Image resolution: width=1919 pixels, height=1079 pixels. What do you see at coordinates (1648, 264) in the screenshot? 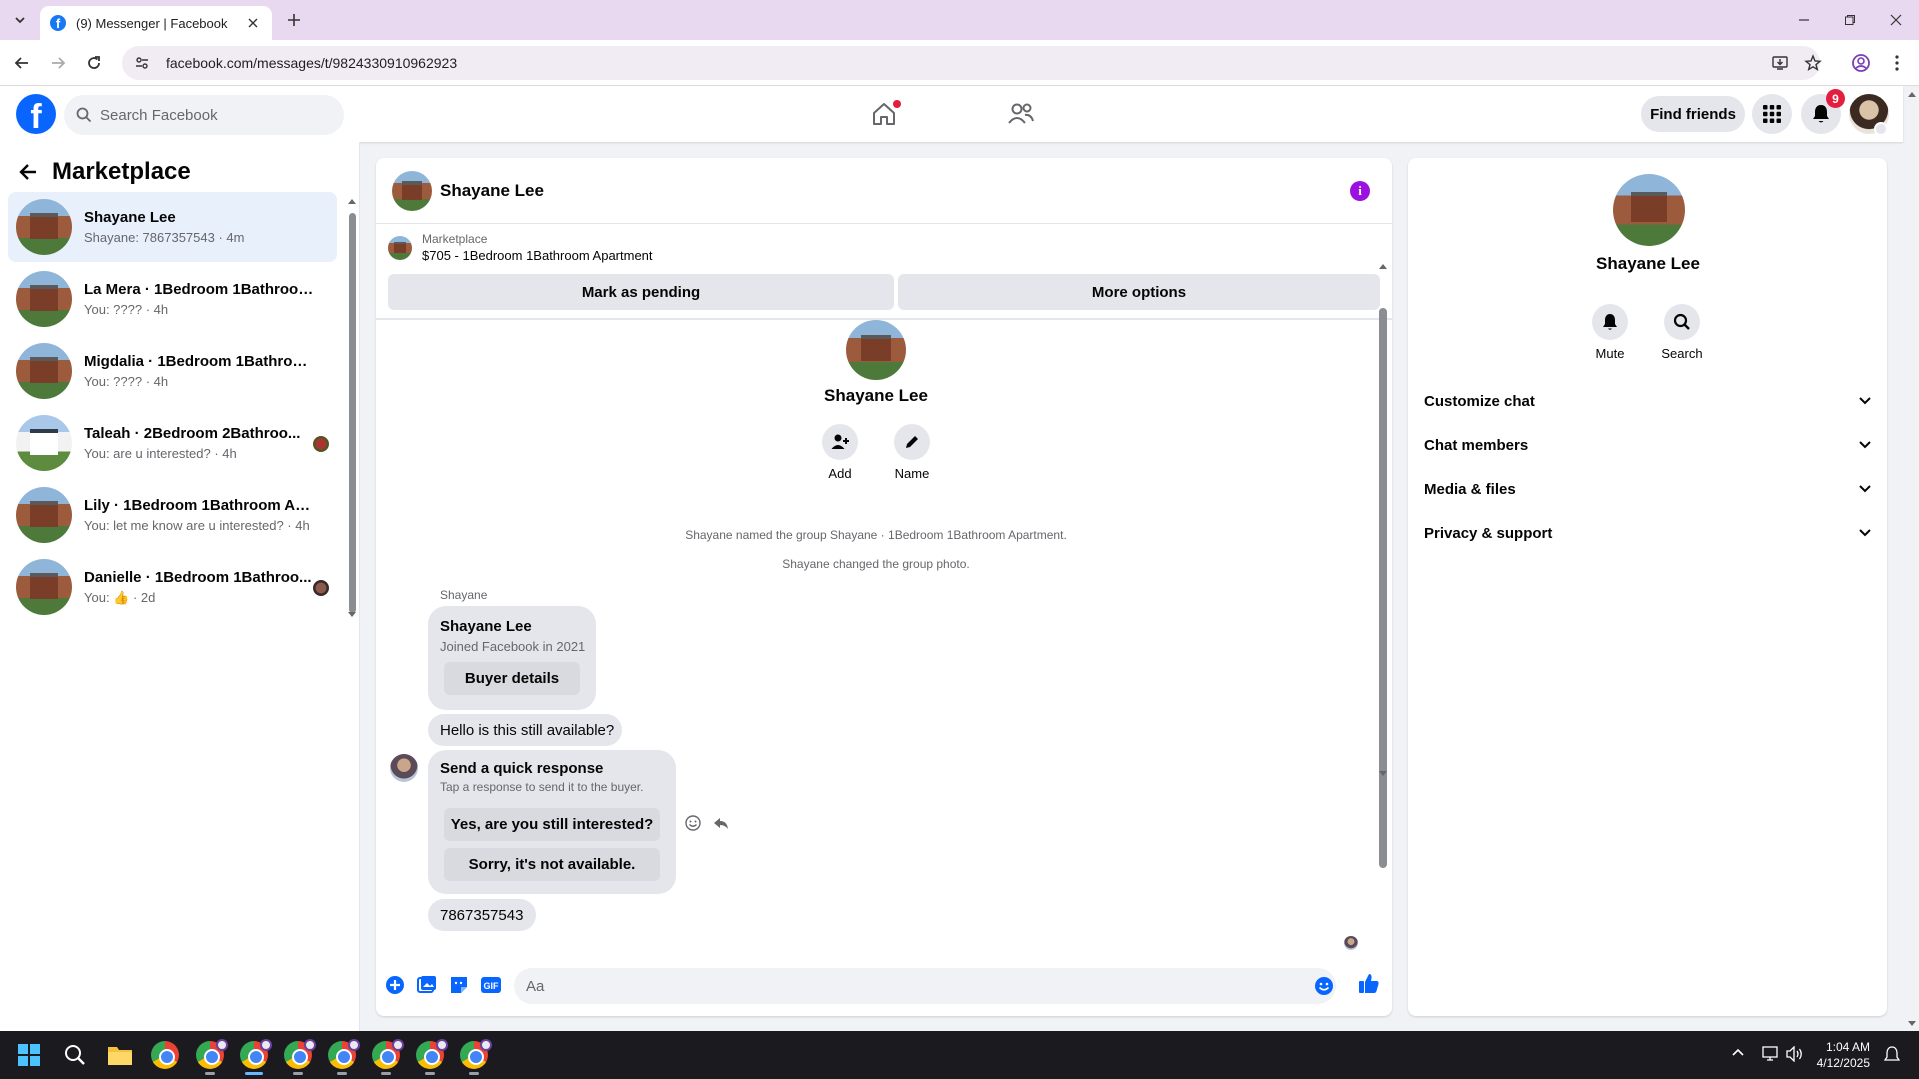
I see `profile-name: Shayane Lee` at bounding box center [1648, 264].